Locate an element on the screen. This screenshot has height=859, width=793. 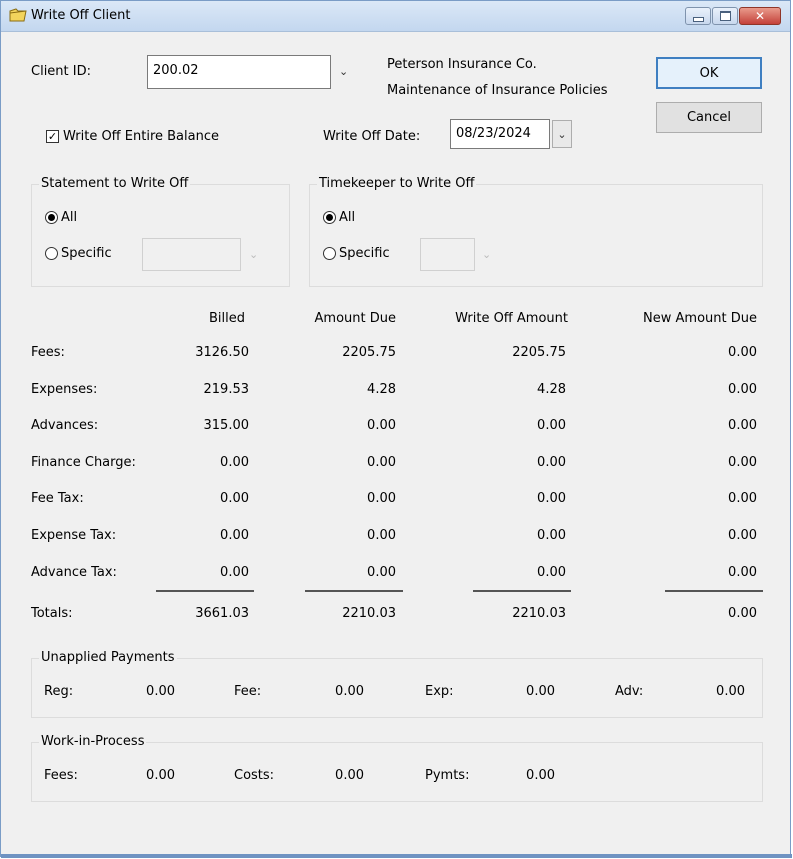
window-bottom-border is located at coordinates (396, 856).